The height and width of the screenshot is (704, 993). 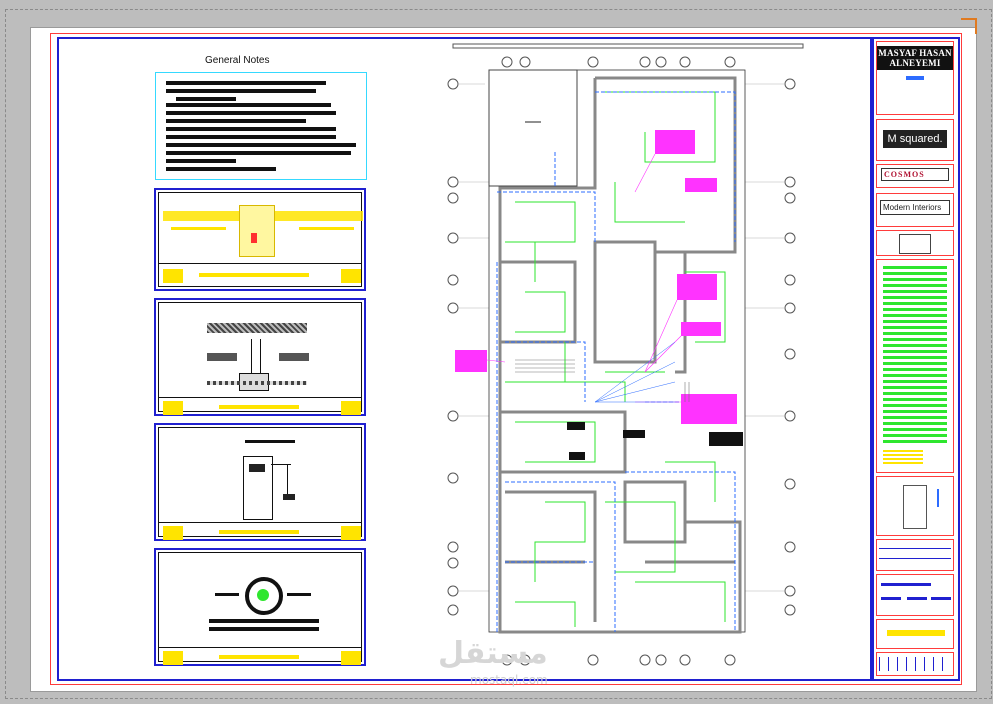 I want to click on general-notes-title: General Notes, so click(x=237, y=60).